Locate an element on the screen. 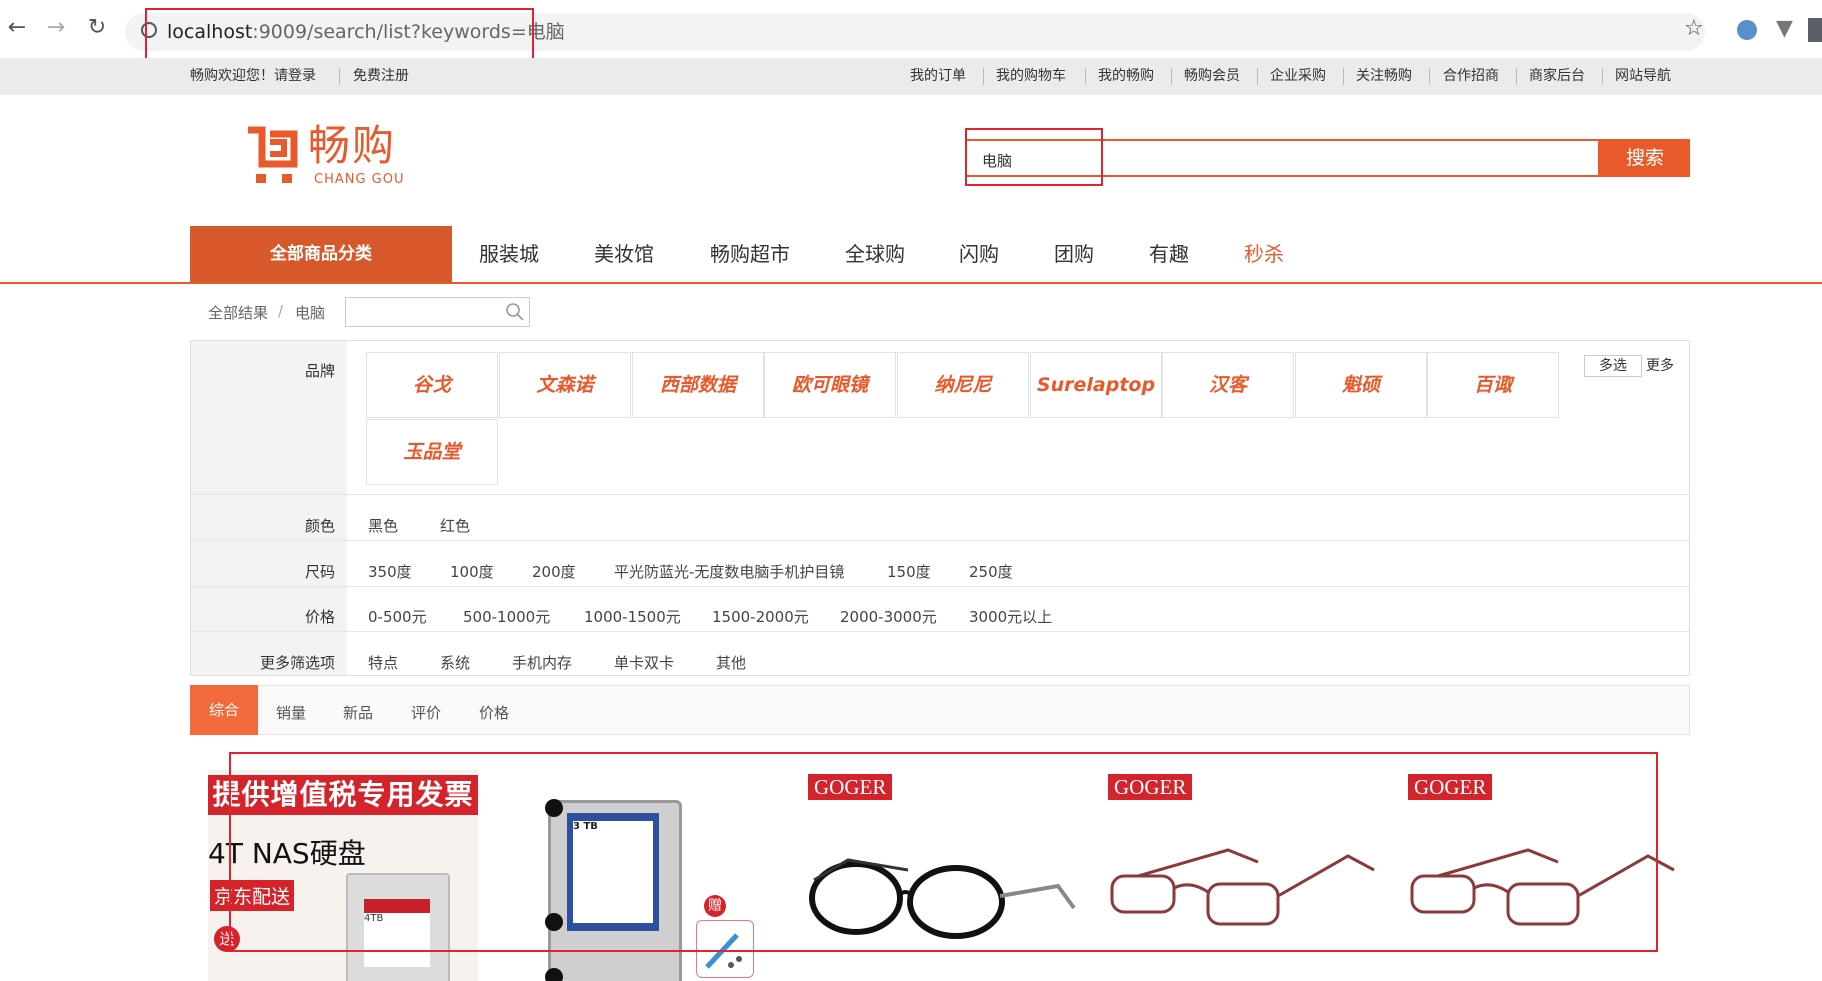  price-option: 0-500元 is located at coordinates (397, 616).